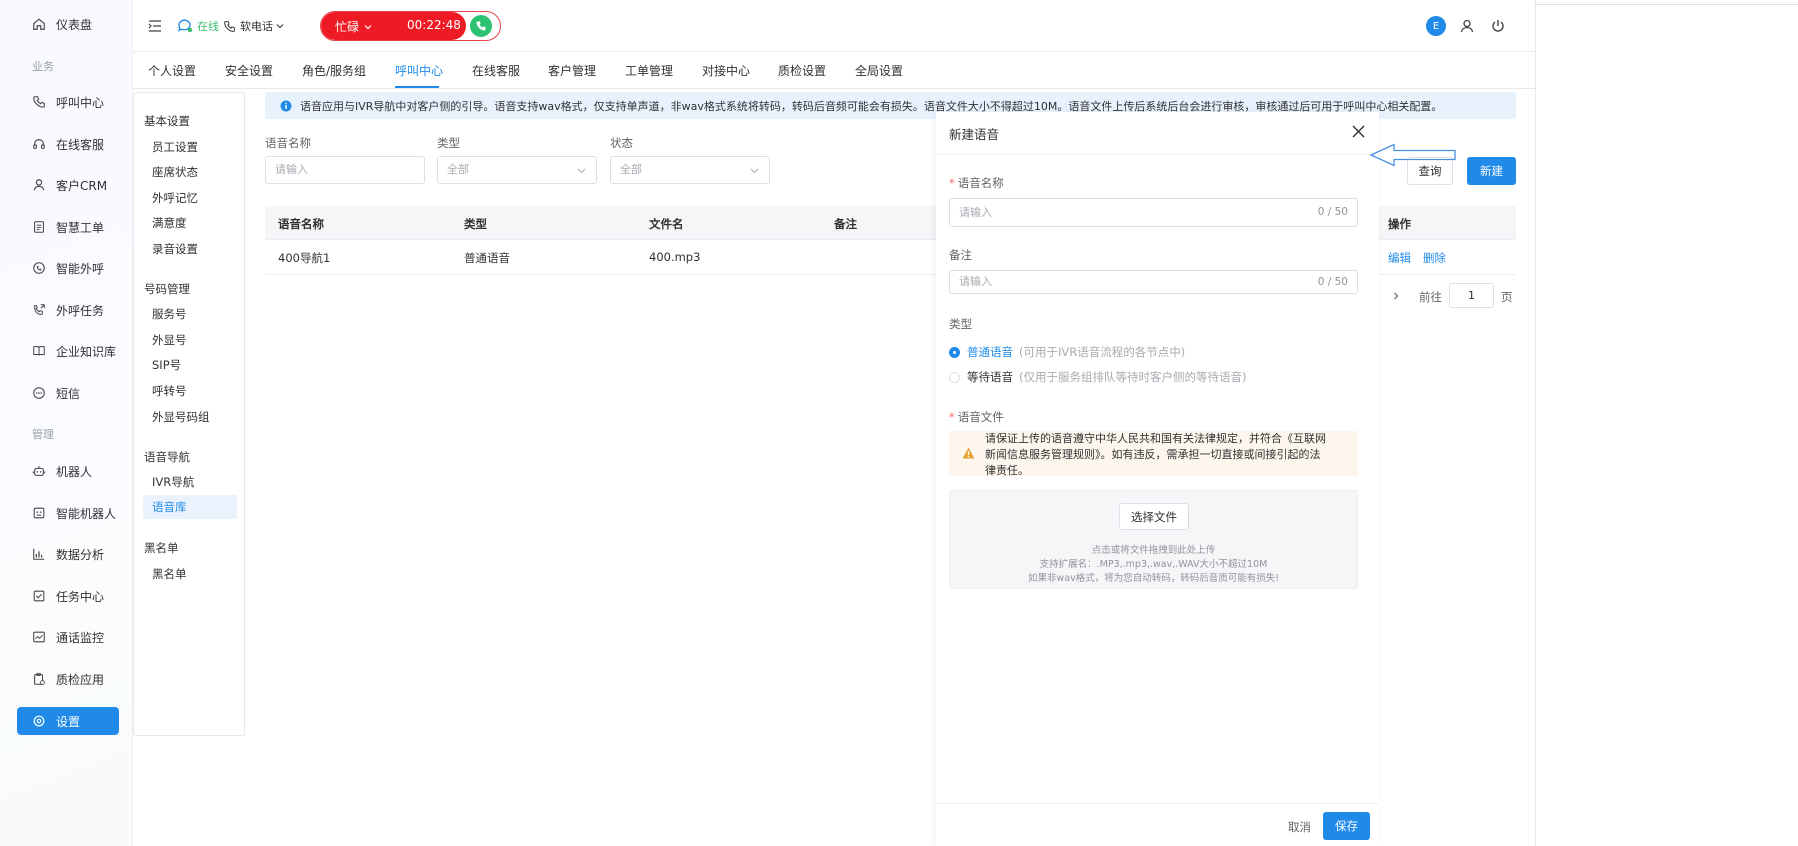 The width and height of the screenshot is (1798, 846). Describe the element at coordinates (68, 185) in the screenshot. I see `sidebar-item-crm: 客户CRM` at that location.